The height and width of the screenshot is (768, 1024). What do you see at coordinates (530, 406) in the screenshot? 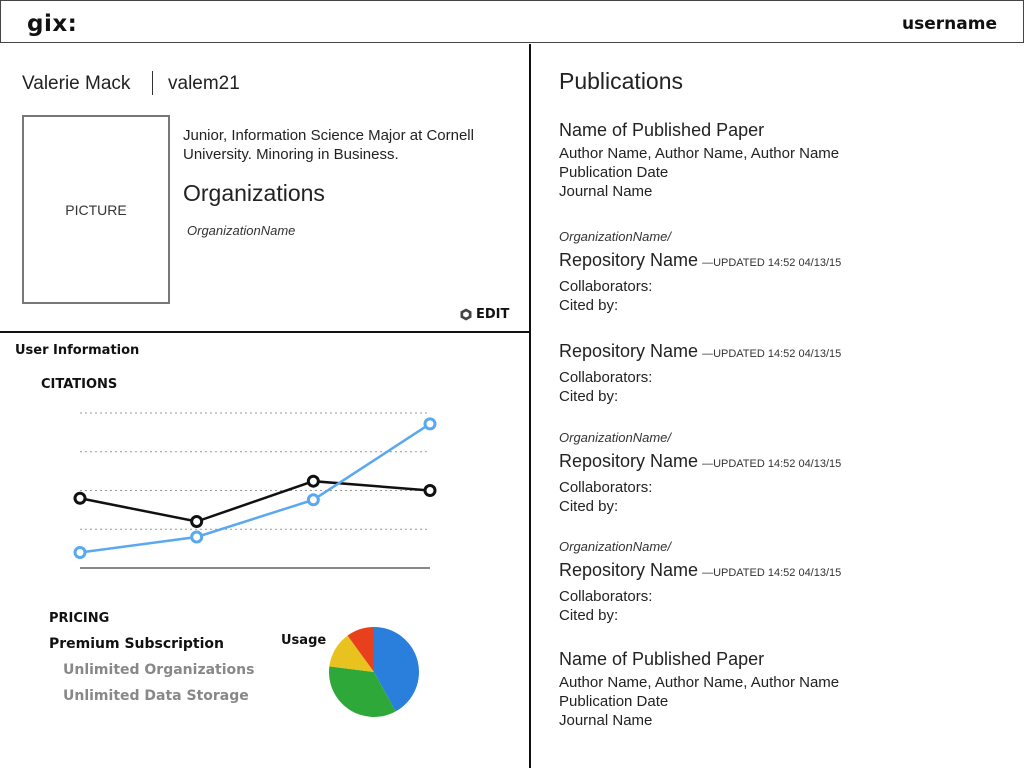
I see `column-divider` at bounding box center [530, 406].